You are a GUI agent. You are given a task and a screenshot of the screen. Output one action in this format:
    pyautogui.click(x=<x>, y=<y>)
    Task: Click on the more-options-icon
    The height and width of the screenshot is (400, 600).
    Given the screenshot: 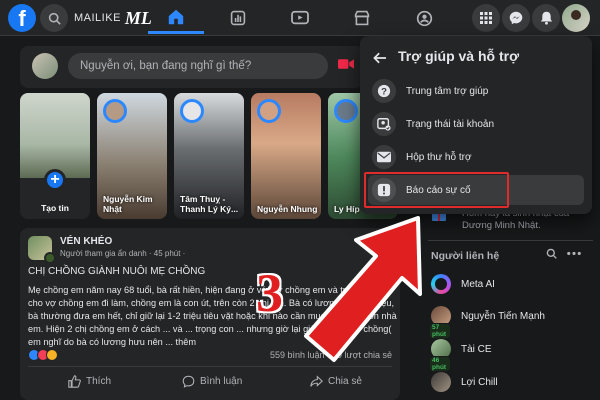 What is the action you would take?
    pyautogui.click(x=574, y=253)
    